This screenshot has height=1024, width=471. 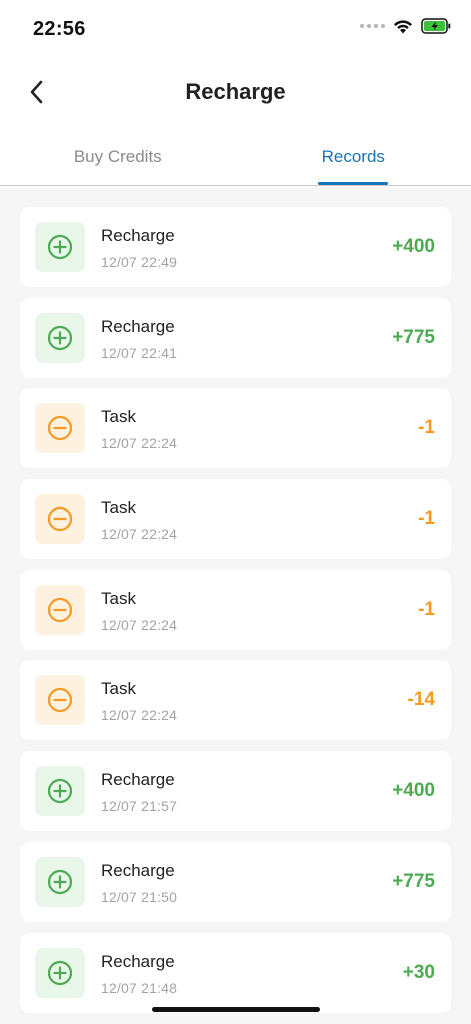 What do you see at coordinates (59, 29) in the screenshot?
I see `status-time: 22:56` at bounding box center [59, 29].